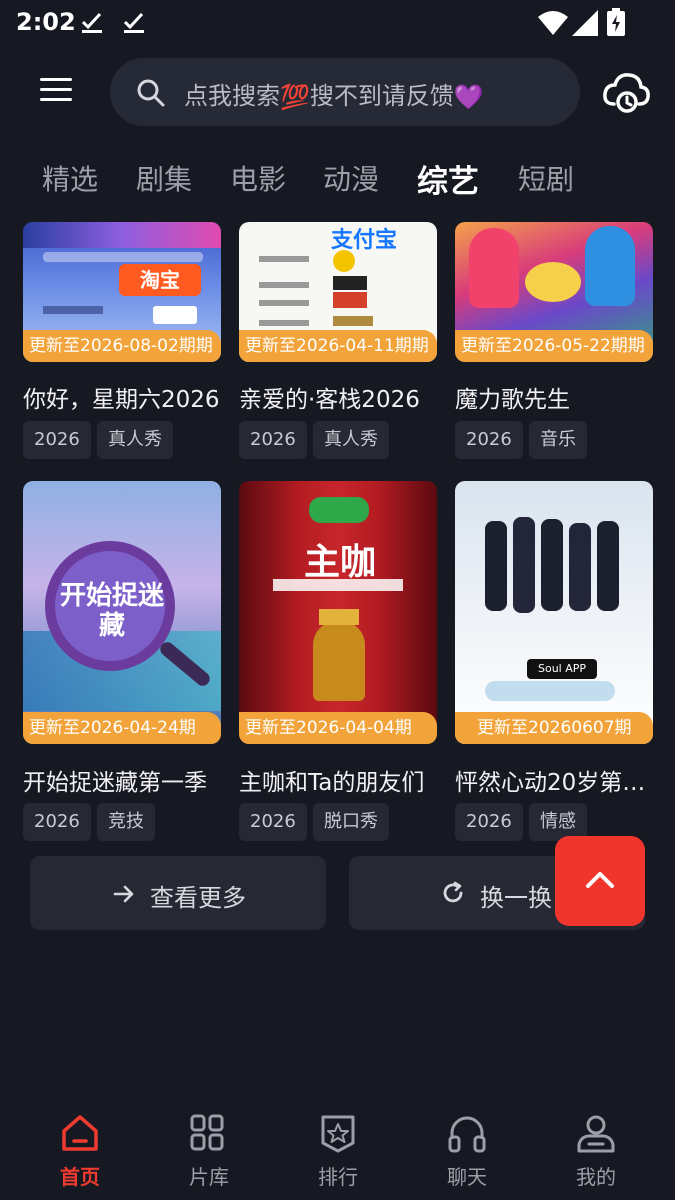 This screenshot has height=1200, width=675. I want to click on poster-logo-text: 支付宝, so click(364, 240).